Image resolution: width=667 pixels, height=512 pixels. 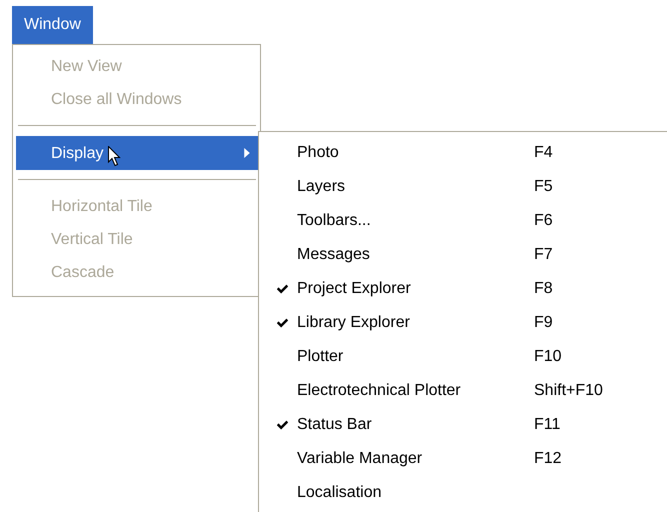 I want to click on menu-item: Plotter F10, so click(x=463, y=357).